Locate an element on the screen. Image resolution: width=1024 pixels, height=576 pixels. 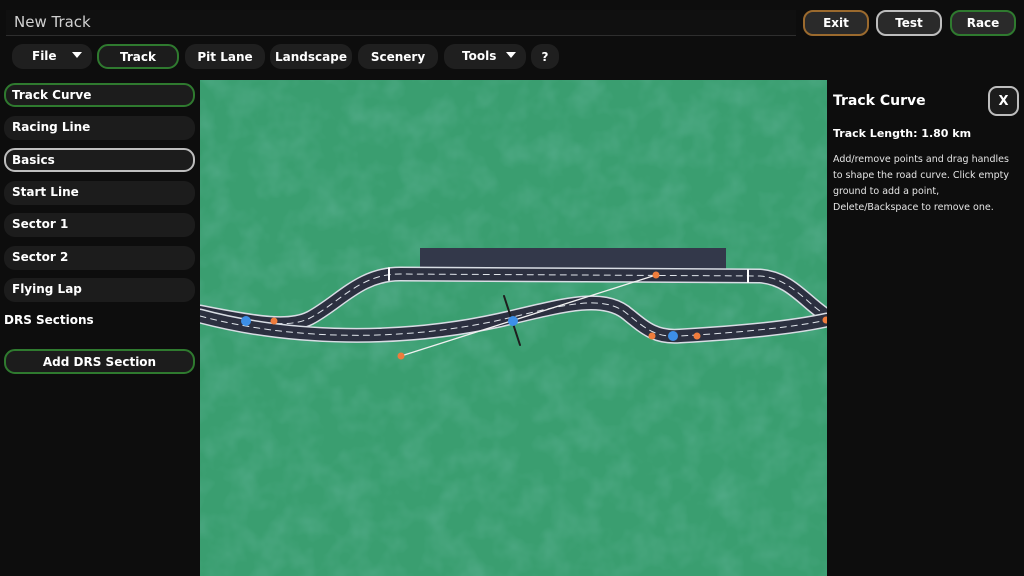
race-button: Race is located at coordinates (983, 23).